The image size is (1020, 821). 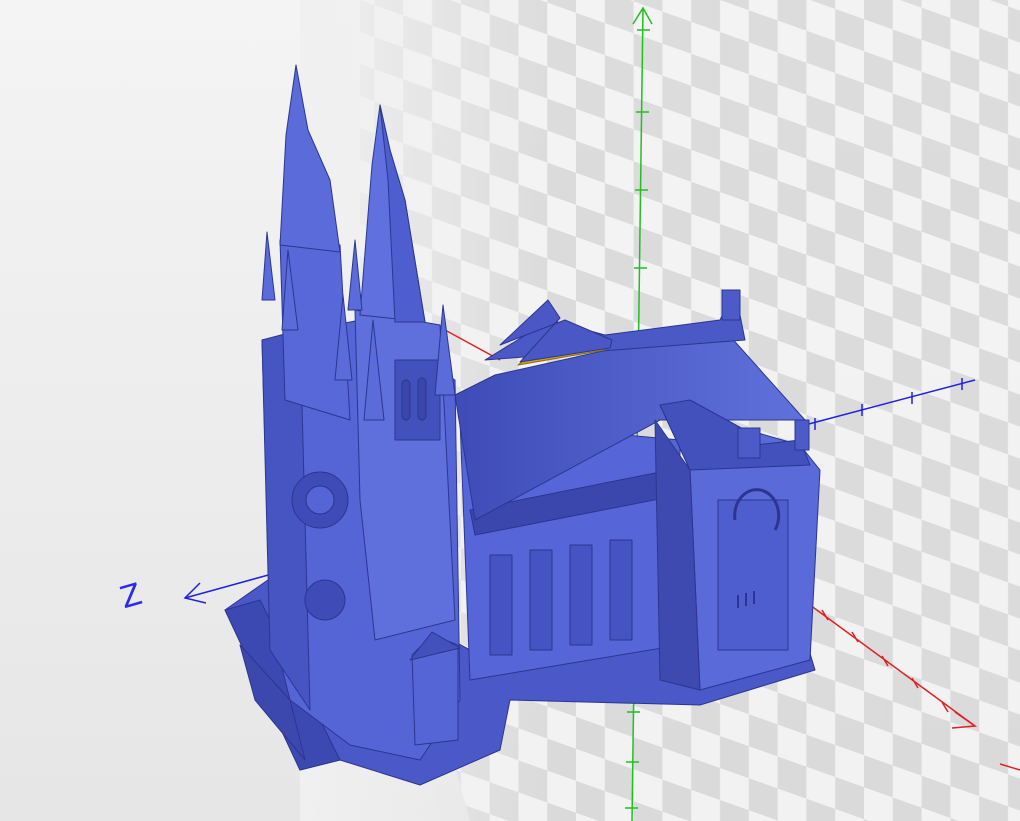 I want to click on z-axis-label: Z, so click(x=131, y=596).